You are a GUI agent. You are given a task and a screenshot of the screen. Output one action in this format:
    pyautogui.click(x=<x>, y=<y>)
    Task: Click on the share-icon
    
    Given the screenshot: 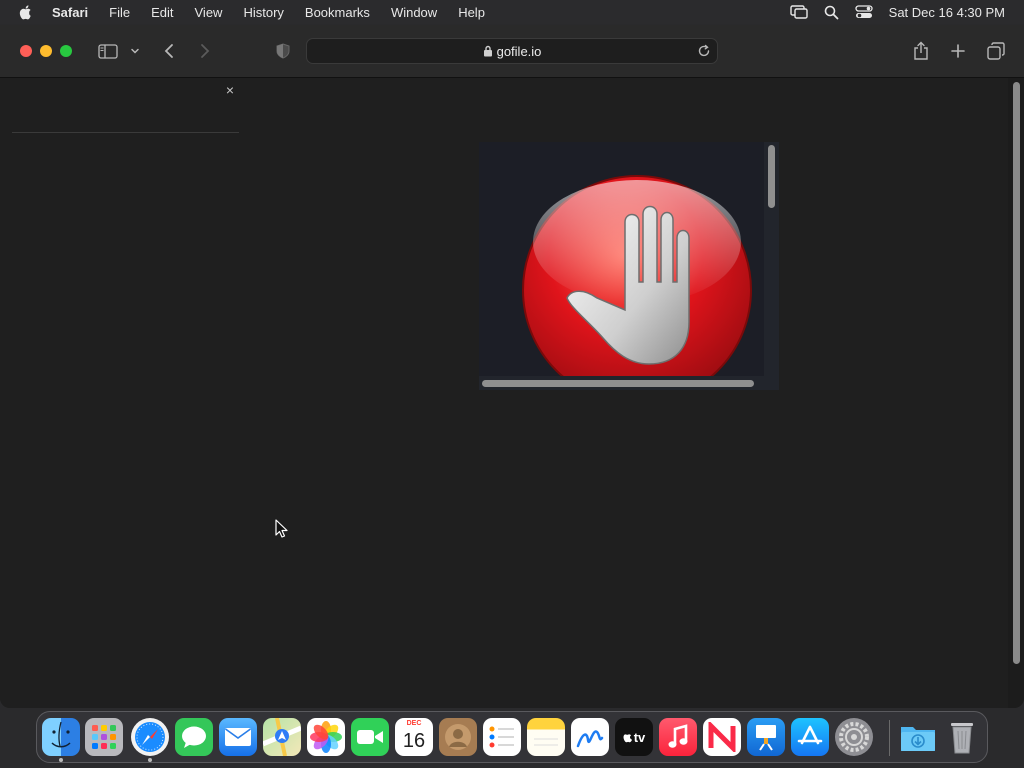 What is the action you would take?
    pyautogui.click(x=921, y=51)
    